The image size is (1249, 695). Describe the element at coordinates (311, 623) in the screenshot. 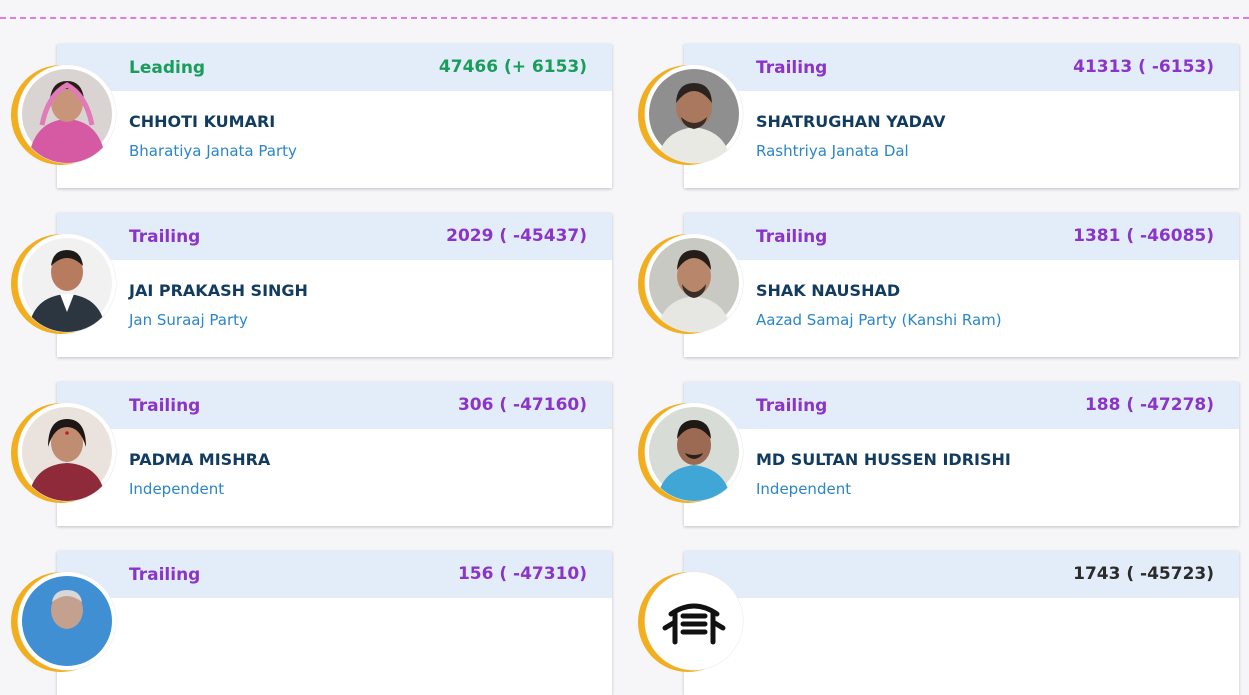

I see `candidate-card: Trailing 156 ( -47310)` at that location.